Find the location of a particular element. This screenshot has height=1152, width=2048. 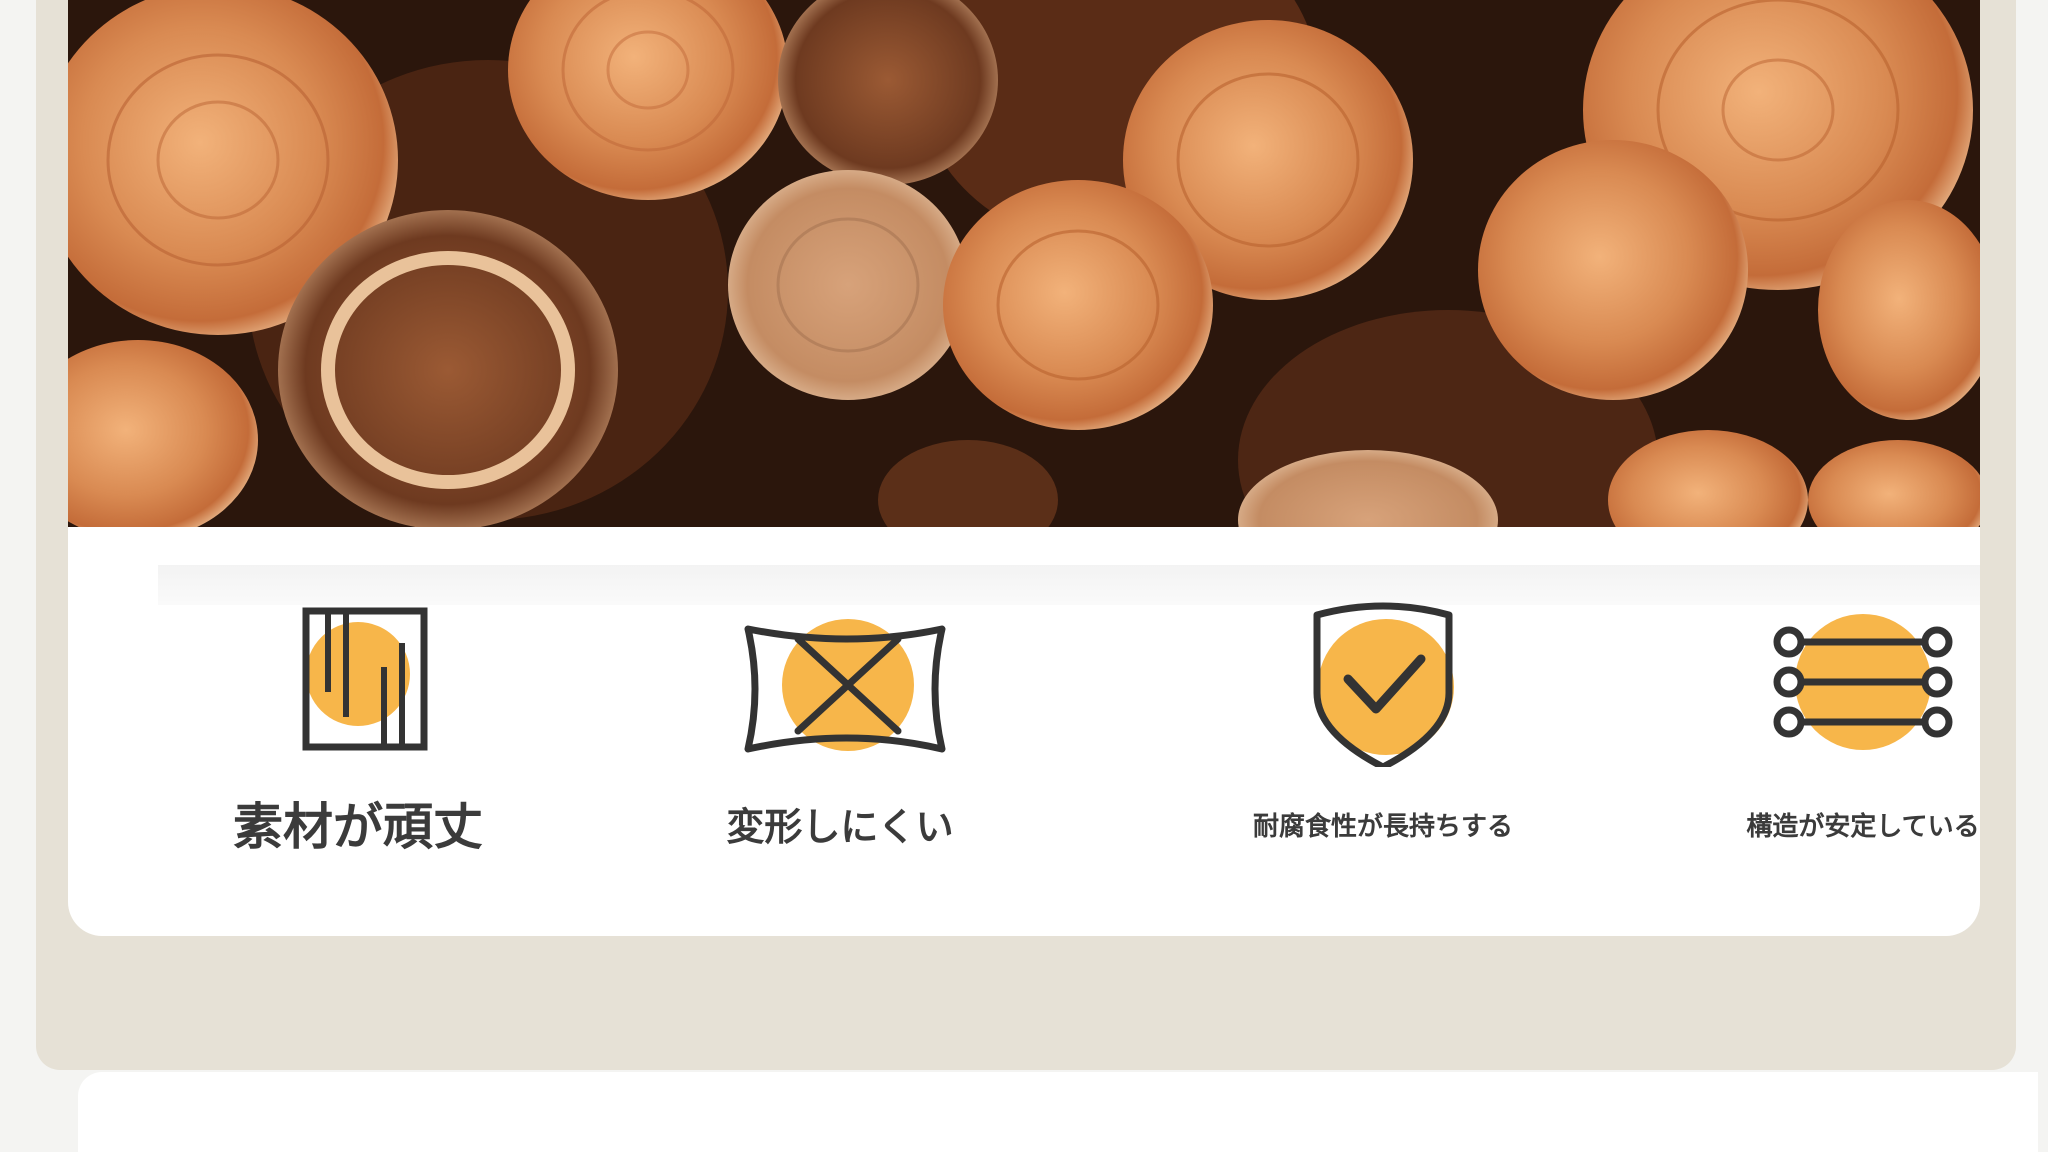

feature-label: 素材が頑丈 is located at coordinates (358, 827).